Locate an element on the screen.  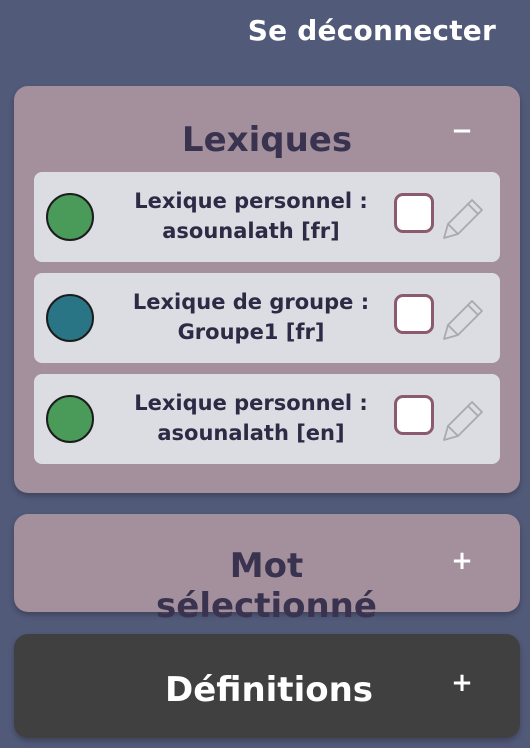
lexique-label: Lexique de groupe : Groupe1 [fr] is located at coordinates (251, 317).